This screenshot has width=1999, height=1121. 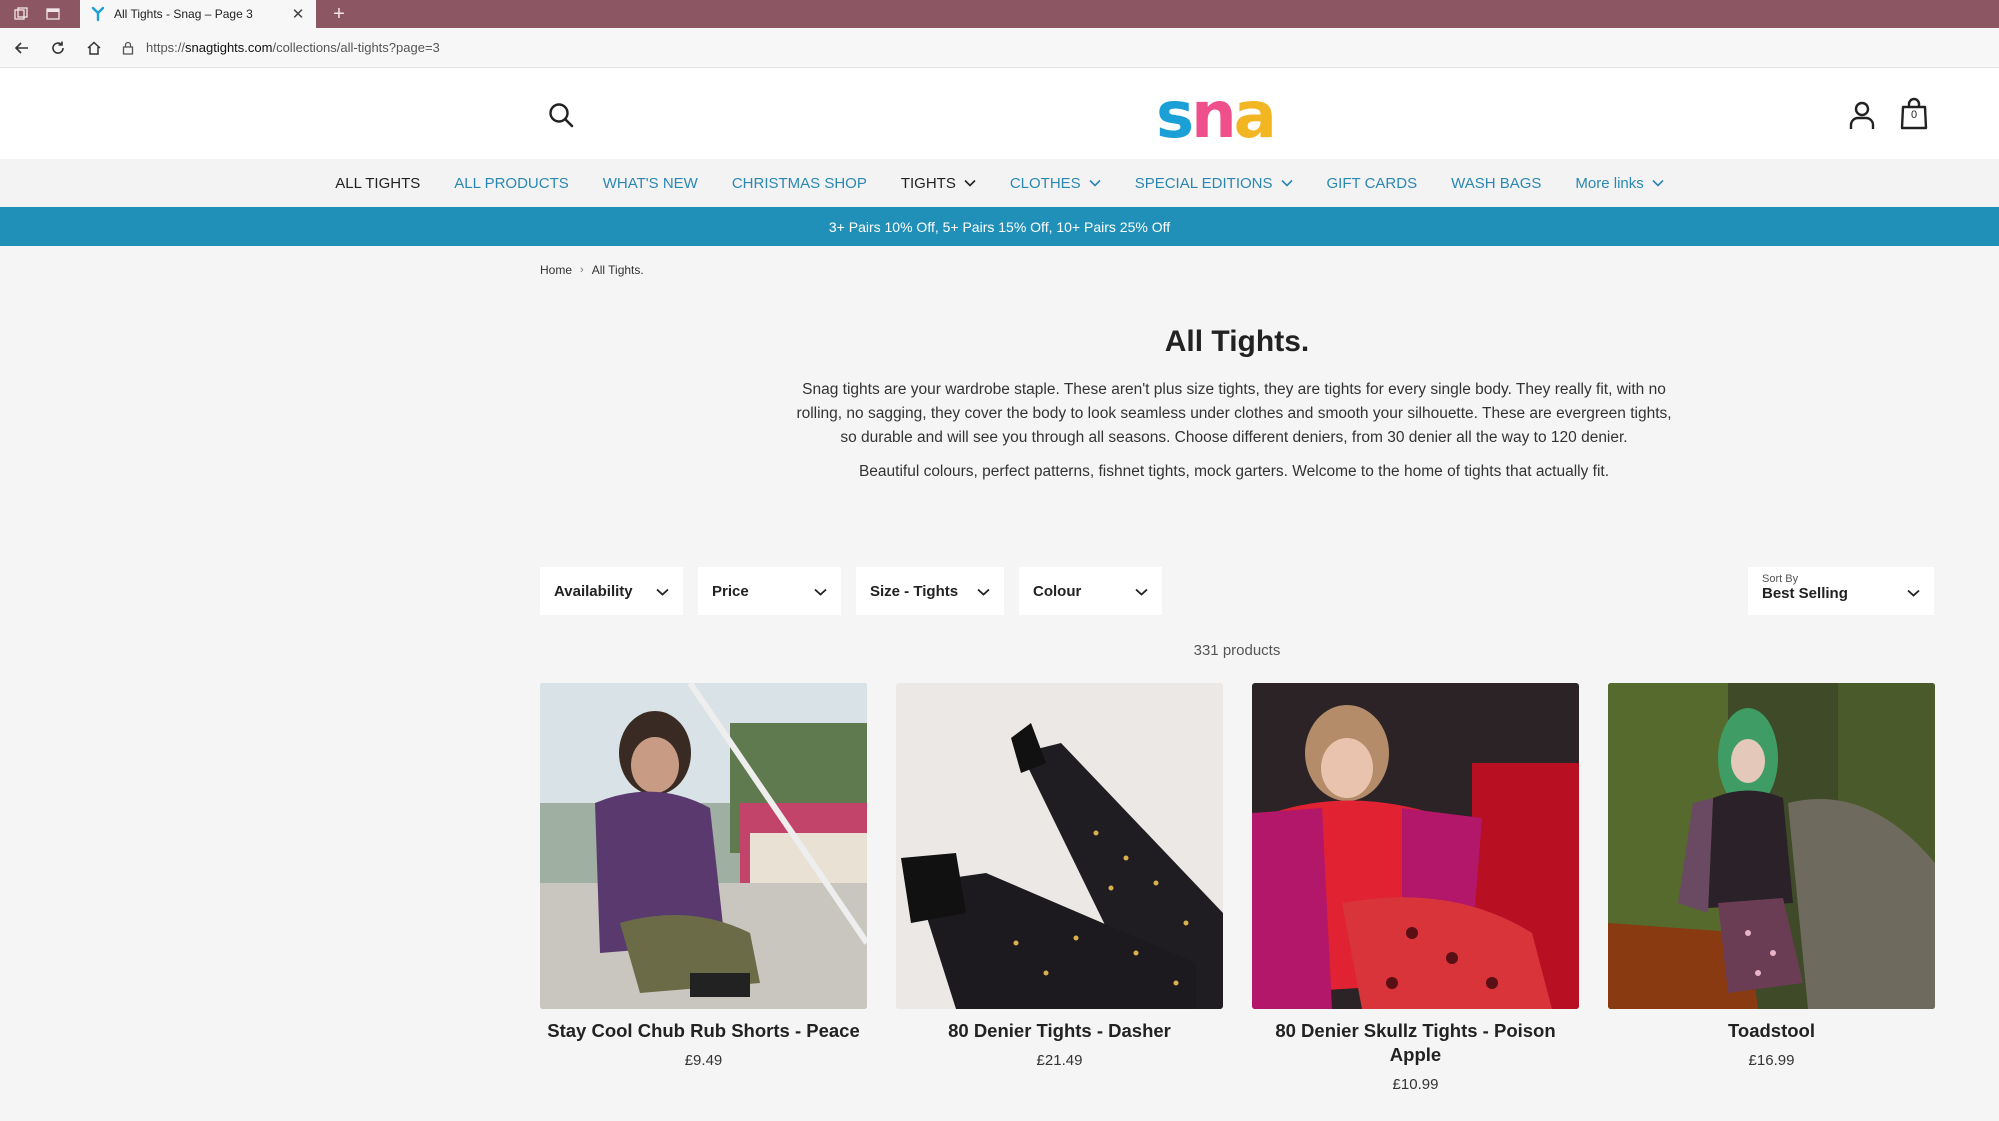 I want to click on workspaces-icon, so click(x=21, y=14).